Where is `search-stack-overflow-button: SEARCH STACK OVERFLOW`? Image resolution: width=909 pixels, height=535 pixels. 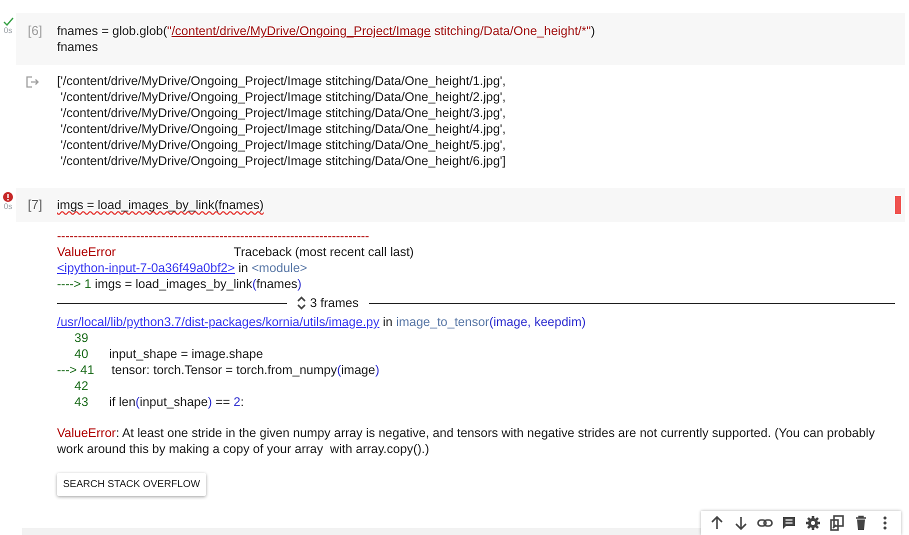 search-stack-overflow-button: SEARCH STACK OVERFLOW is located at coordinates (131, 484).